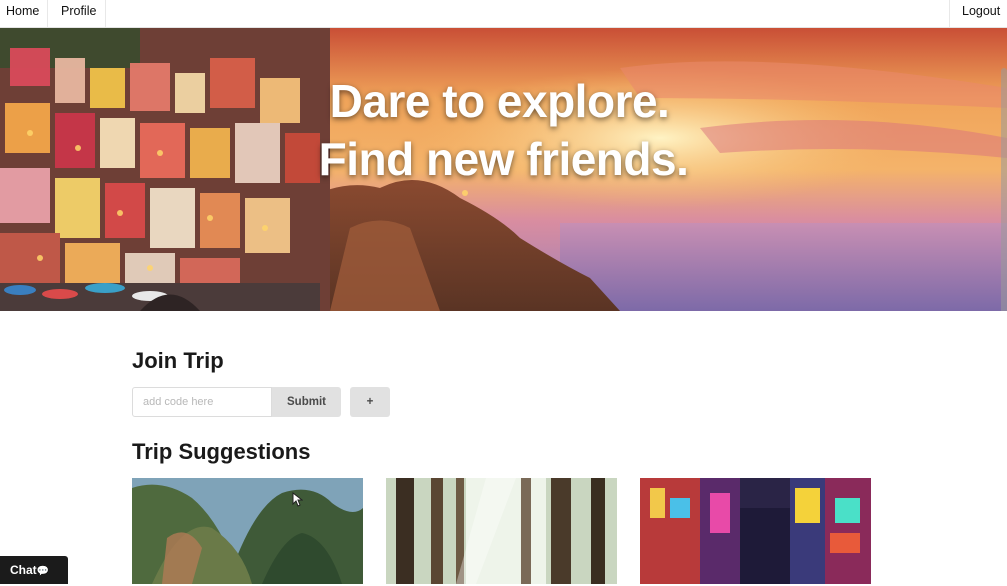 This screenshot has width=1007, height=586. Describe the element at coordinates (297, 499) in the screenshot. I see `mouse-cursor-icon` at that location.